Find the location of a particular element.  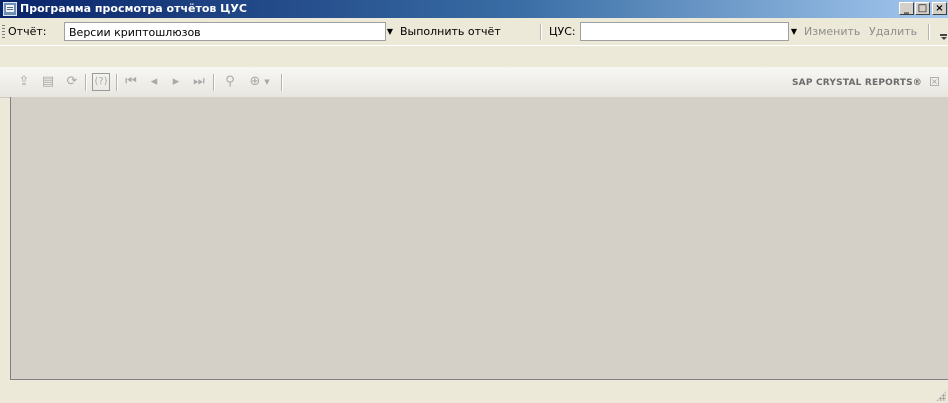

cus-dropdown-icon: ▼ is located at coordinates (794, 31).